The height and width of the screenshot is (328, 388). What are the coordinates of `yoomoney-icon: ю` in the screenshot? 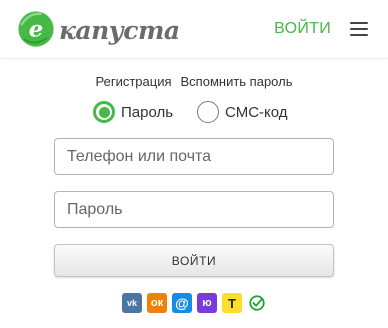 It's located at (207, 303).